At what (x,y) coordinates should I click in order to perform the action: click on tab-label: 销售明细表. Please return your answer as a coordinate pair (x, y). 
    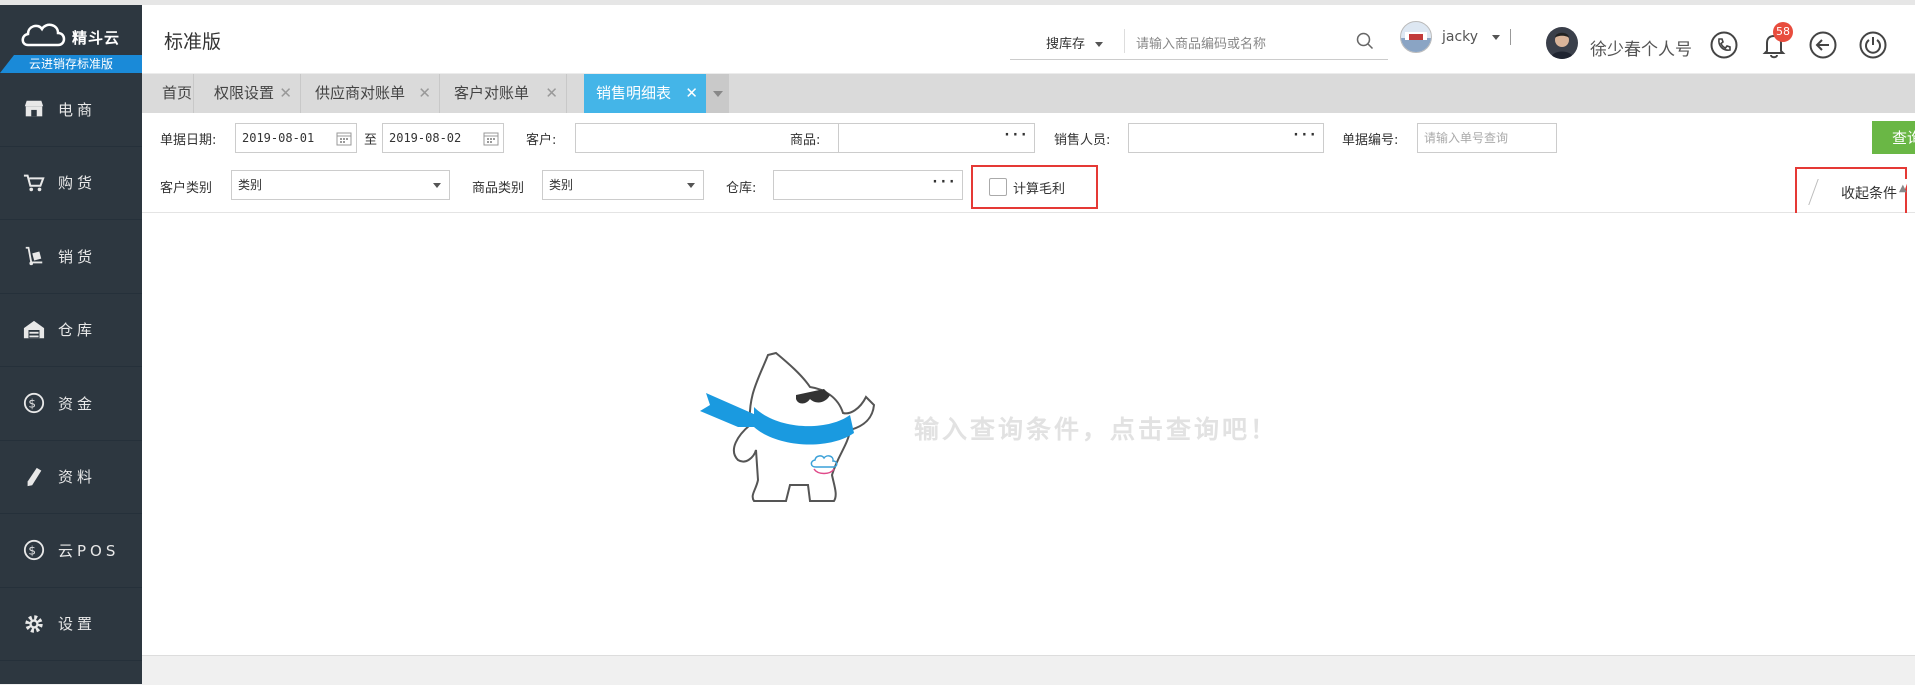
    Looking at the image, I should click on (634, 93).